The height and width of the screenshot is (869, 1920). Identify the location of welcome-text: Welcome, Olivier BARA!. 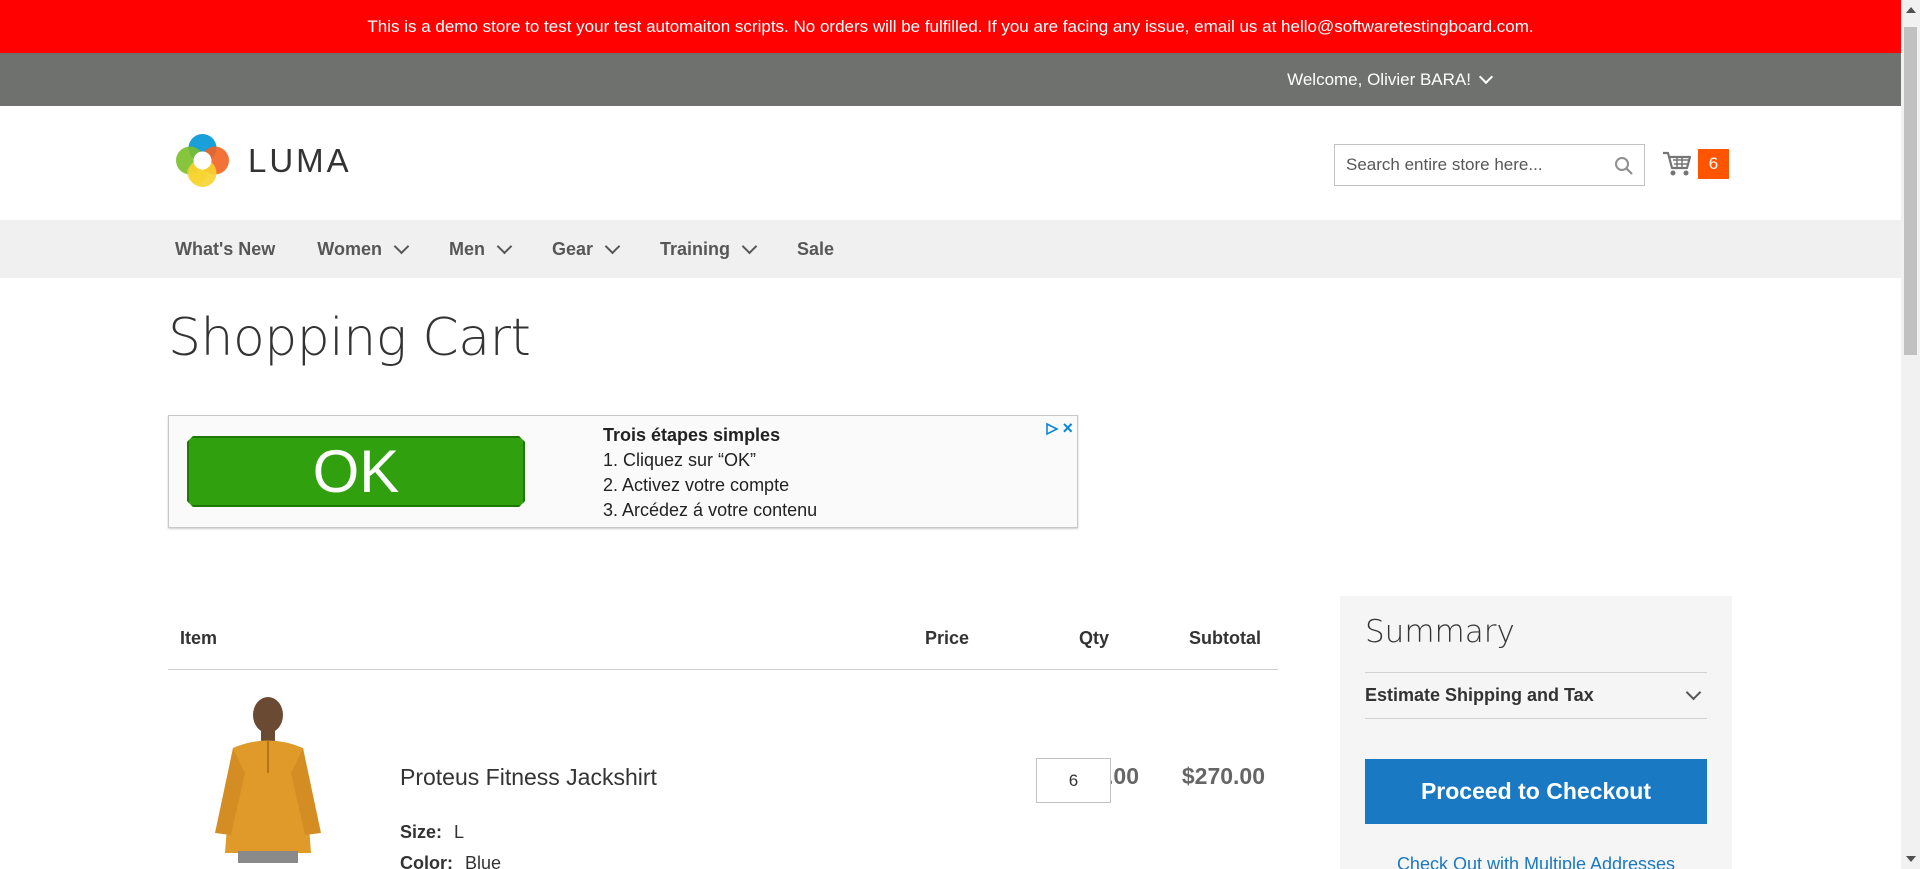
(1379, 79).